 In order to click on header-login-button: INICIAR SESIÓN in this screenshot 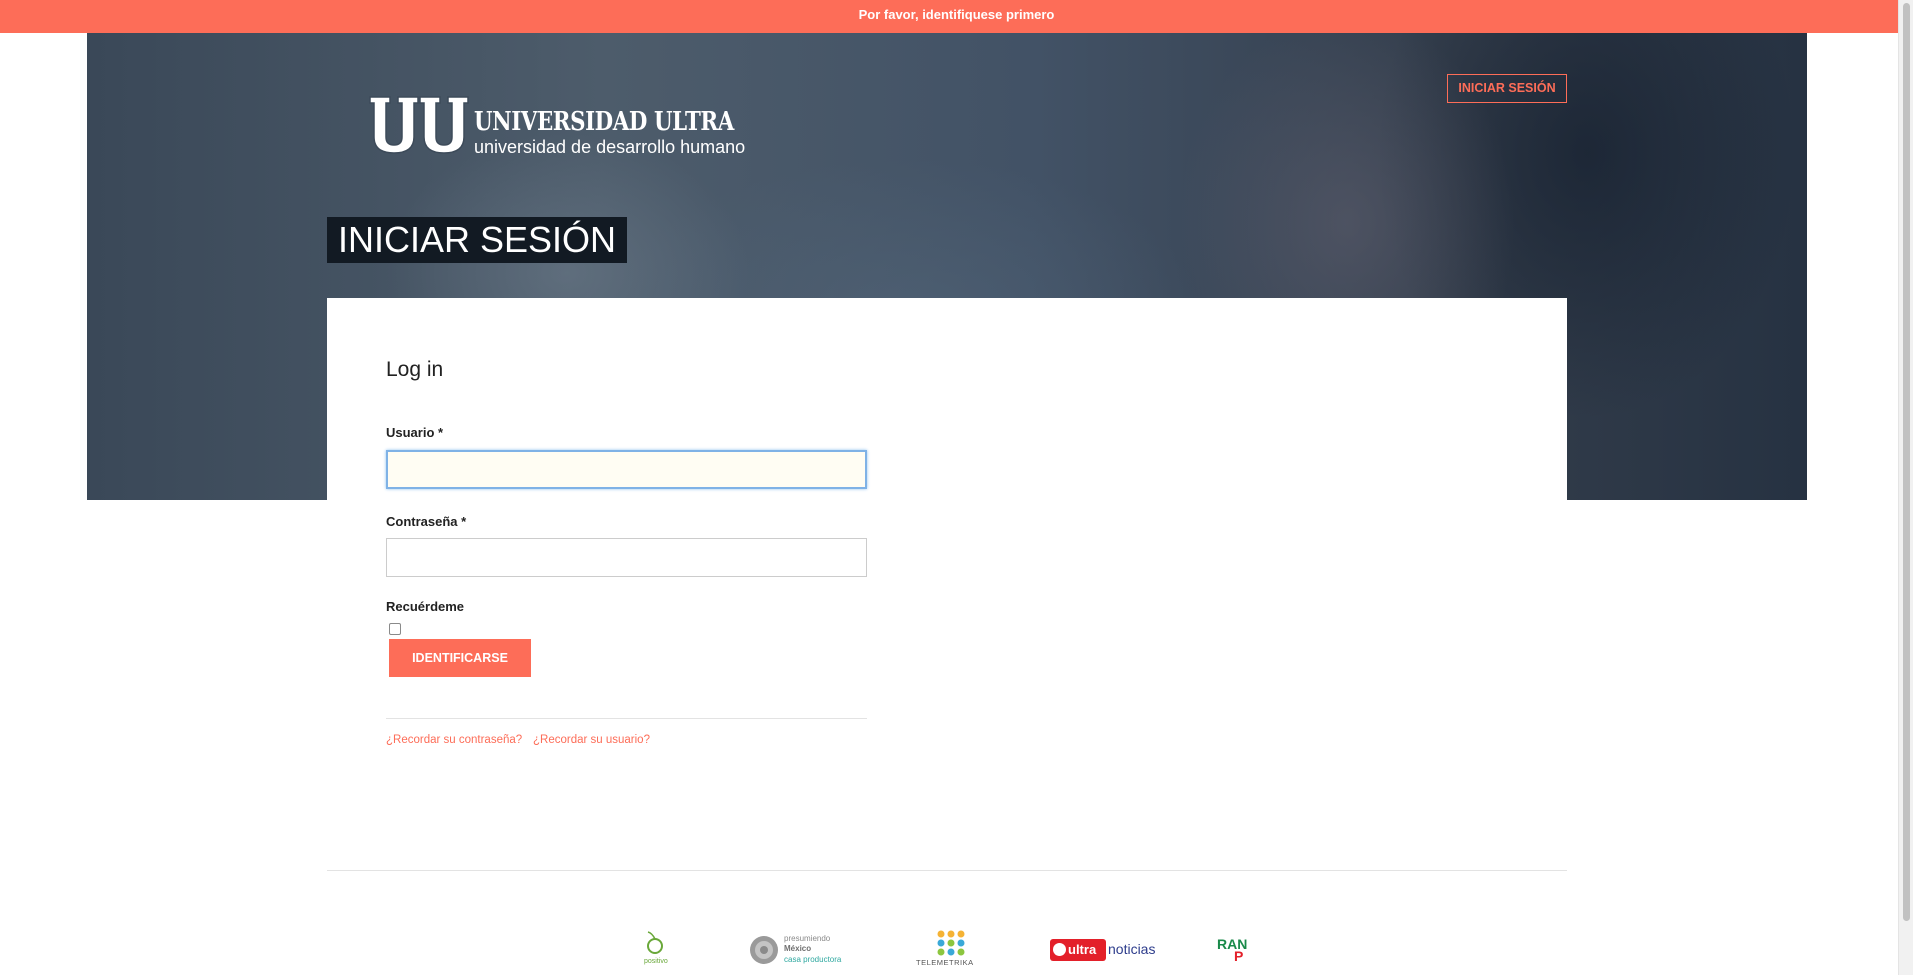, I will do `click(1507, 88)`.